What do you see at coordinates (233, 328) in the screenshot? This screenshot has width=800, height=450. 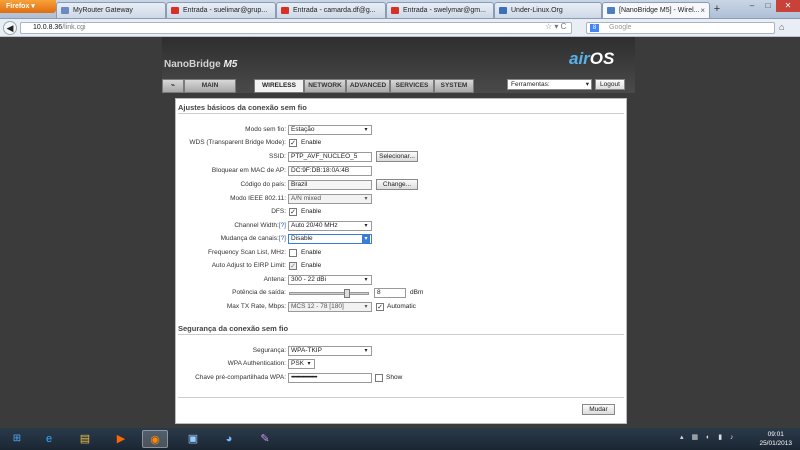 I see `section-security-title: Segurança da conexão sem fio` at bounding box center [233, 328].